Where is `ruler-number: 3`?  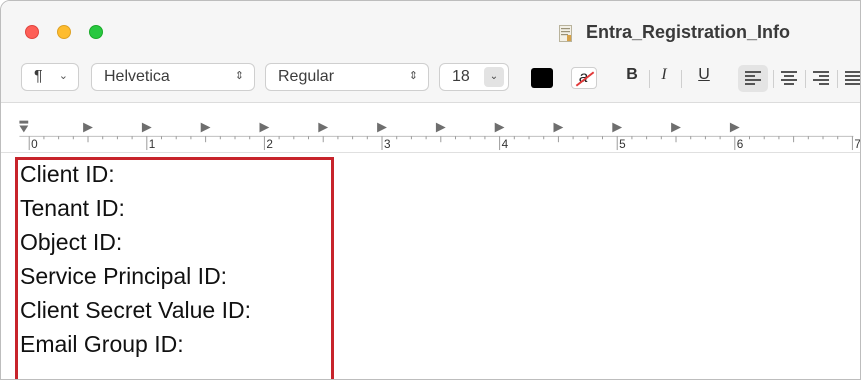
ruler-number: 3 is located at coordinates (387, 144).